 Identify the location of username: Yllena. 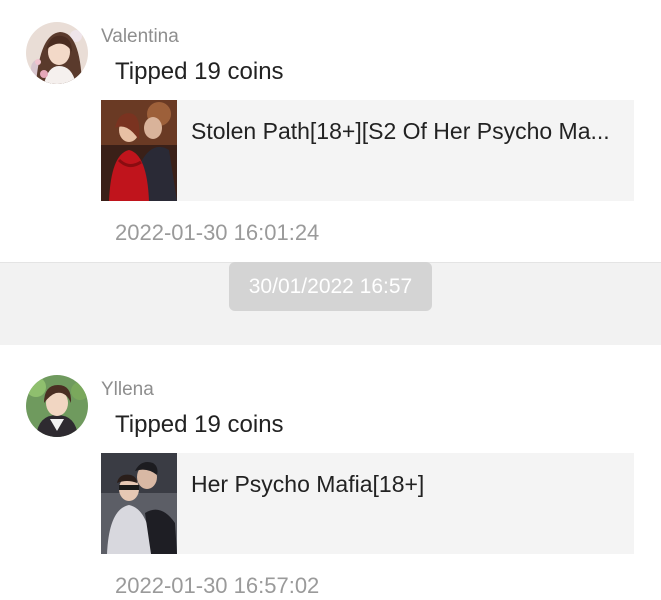
(127, 390).